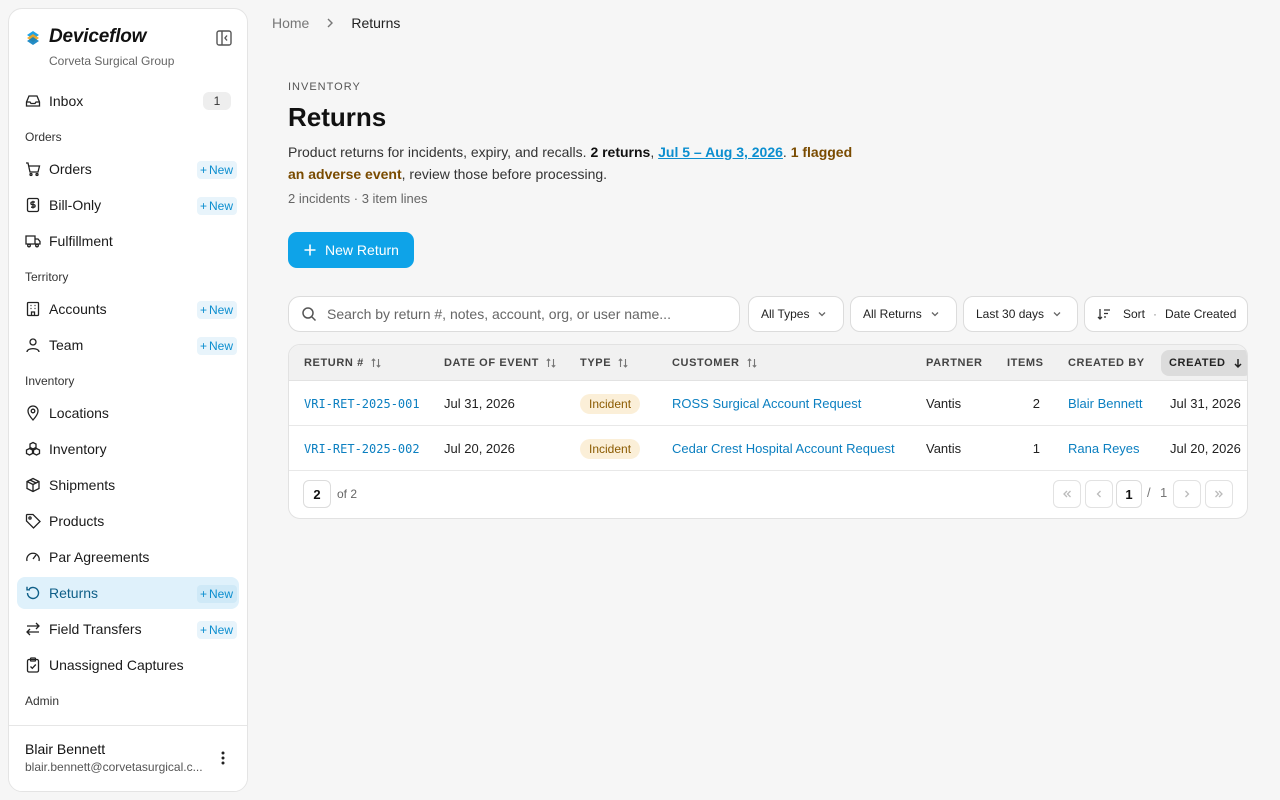  Describe the element at coordinates (1166, 314) in the screenshot. I see `sort-dropdown: Sort · Date Created` at that location.